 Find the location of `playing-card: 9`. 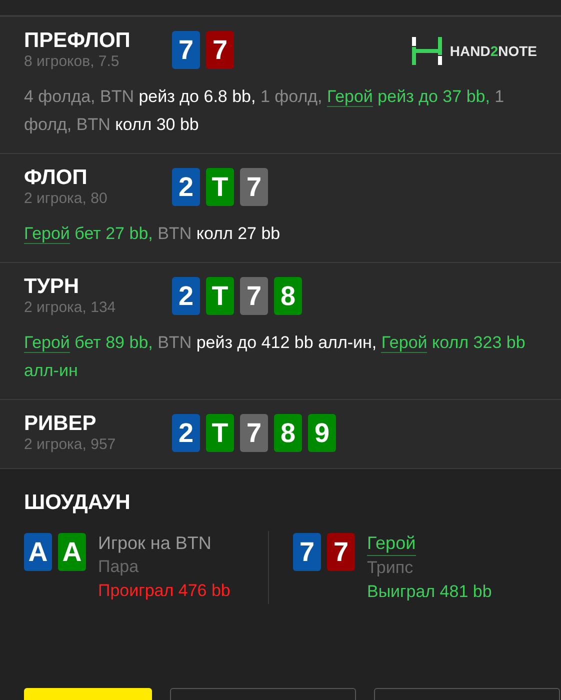

playing-card: 9 is located at coordinates (322, 433).